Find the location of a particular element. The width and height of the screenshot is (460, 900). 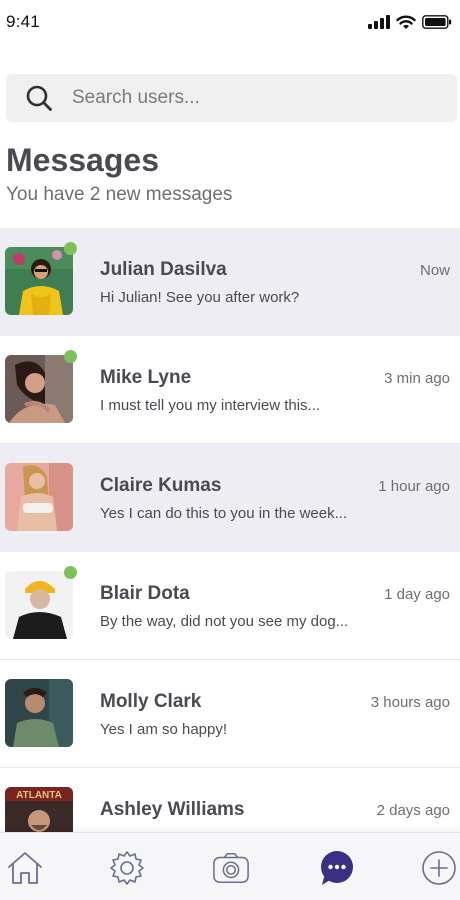

status-icons is located at coordinates (410, 22).